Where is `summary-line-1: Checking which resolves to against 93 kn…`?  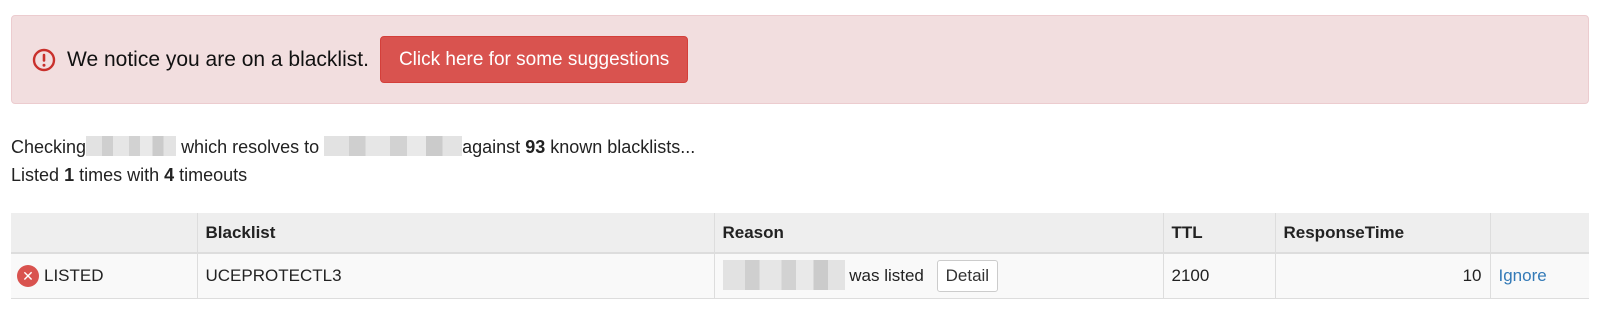 summary-line-1: Checking which resolves to against 93 kn… is located at coordinates (353, 147).